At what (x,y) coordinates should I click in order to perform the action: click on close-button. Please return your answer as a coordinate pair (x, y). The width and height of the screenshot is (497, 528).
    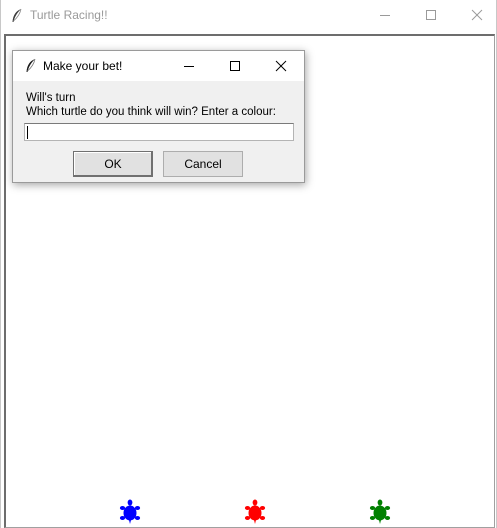
    Looking at the image, I should click on (475, 15).